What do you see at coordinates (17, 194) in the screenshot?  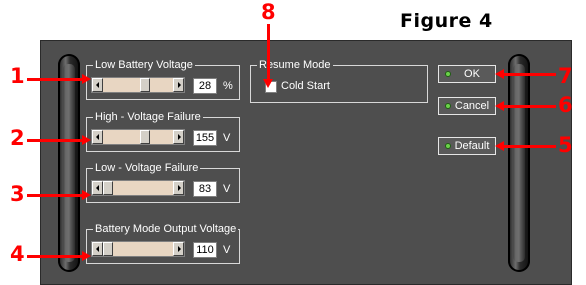 I see `callout-3: 3` at bounding box center [17, 194].